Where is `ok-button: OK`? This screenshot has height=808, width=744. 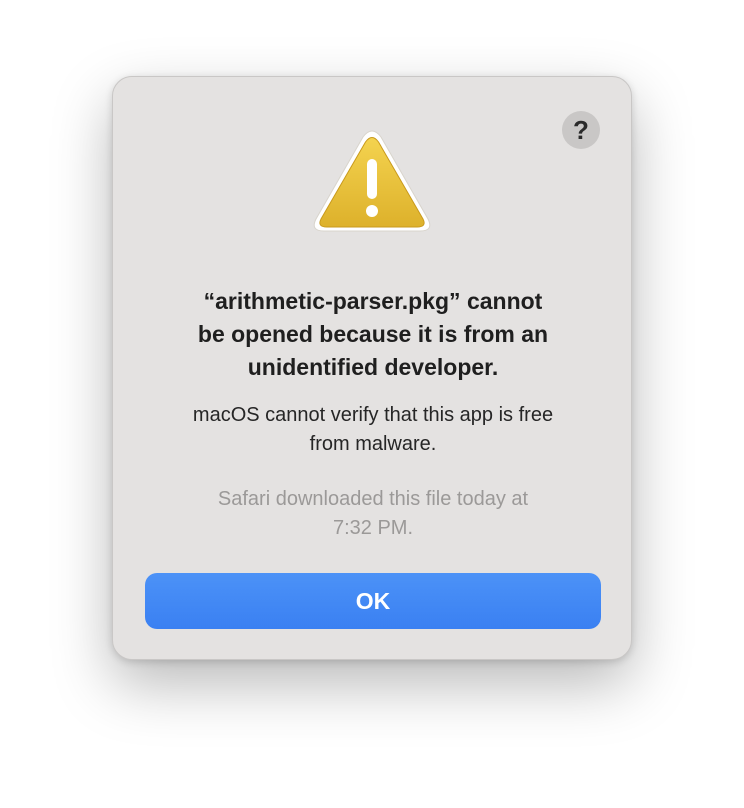
ok-button: OK is located at coordinates (373, 601).